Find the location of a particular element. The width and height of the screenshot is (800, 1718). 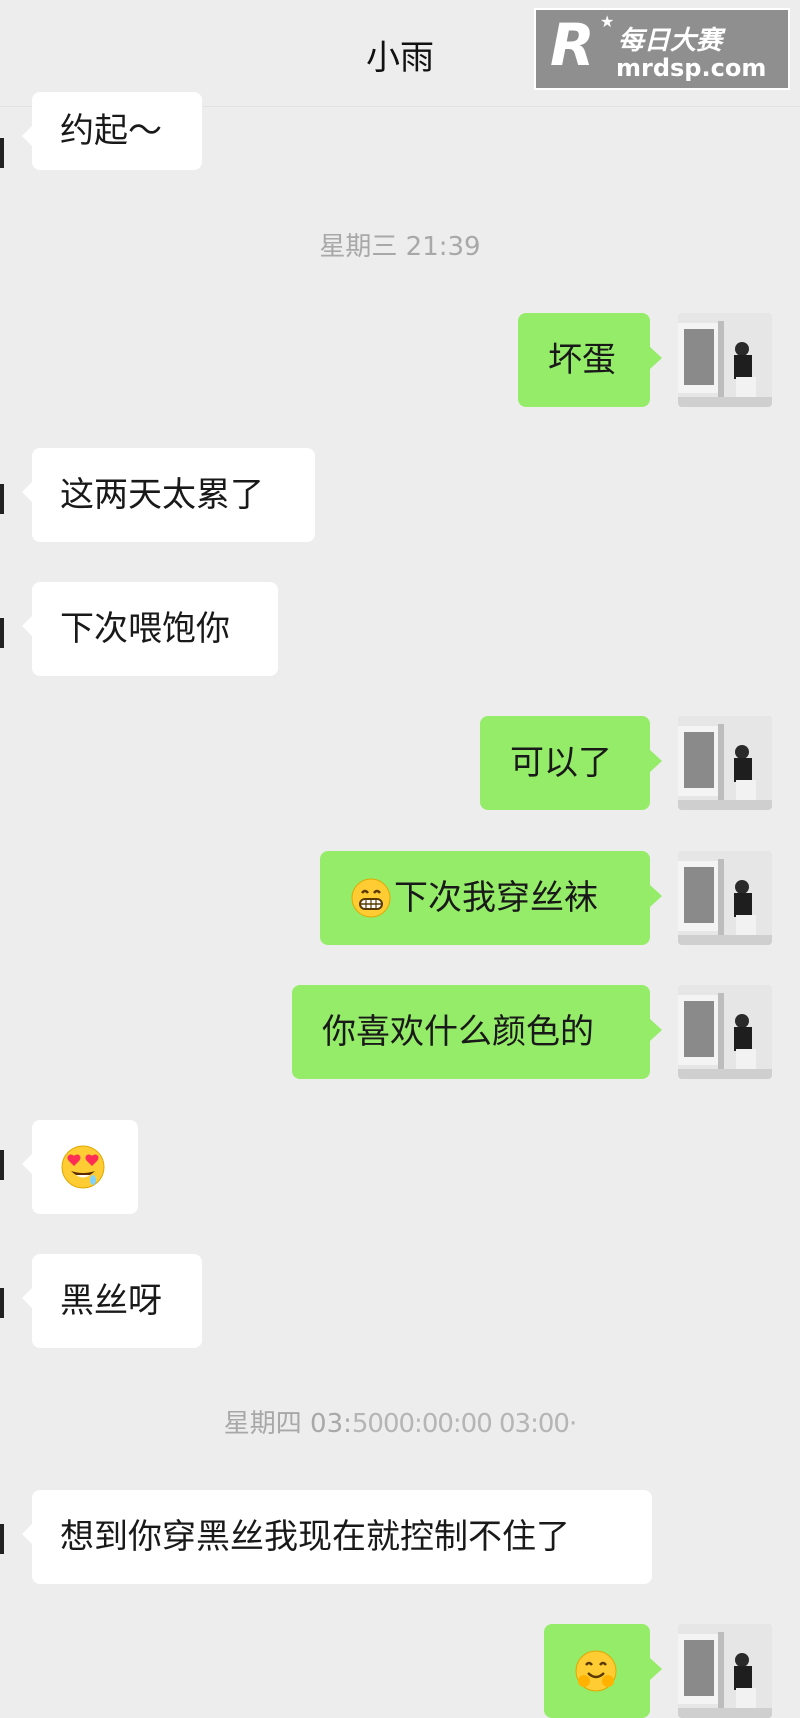

watermark-url: mrdsp.com is located at coordinates (691, 68).